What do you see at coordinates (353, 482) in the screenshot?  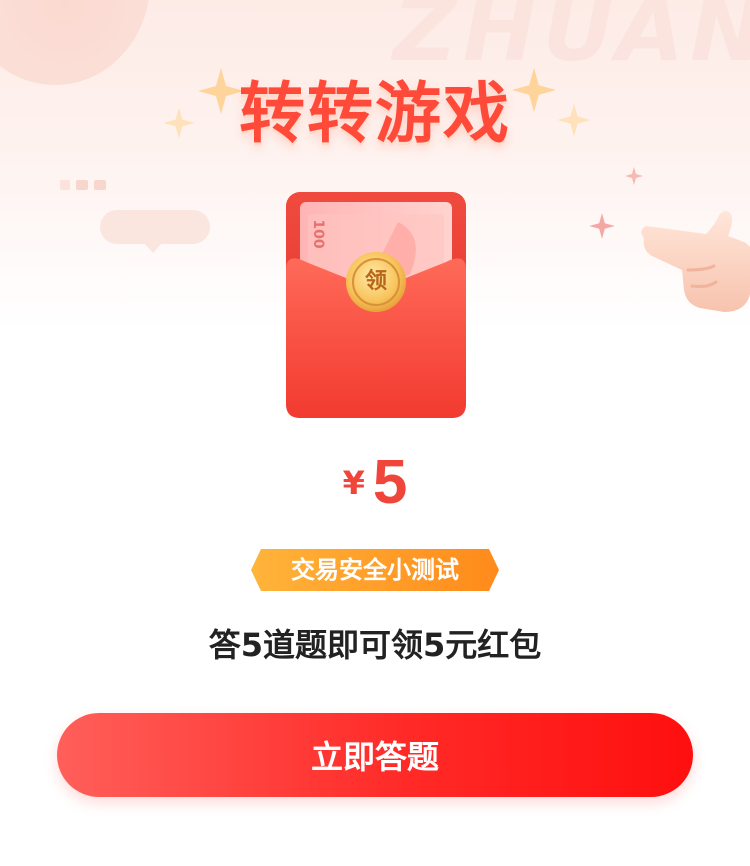 I see `currency-symbol: ¥` at bounding box center [353, 482].